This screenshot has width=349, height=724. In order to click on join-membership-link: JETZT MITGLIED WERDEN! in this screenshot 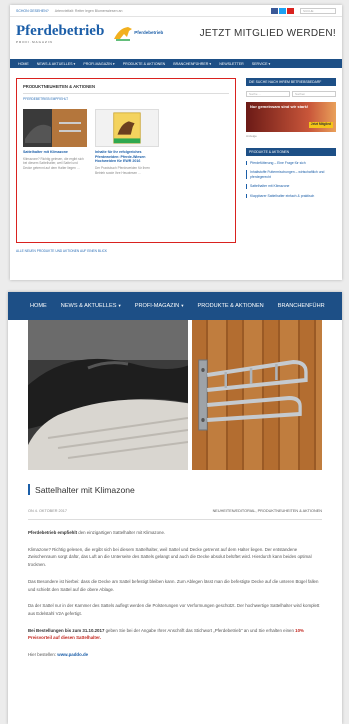, I will do `click(268, 33)`.